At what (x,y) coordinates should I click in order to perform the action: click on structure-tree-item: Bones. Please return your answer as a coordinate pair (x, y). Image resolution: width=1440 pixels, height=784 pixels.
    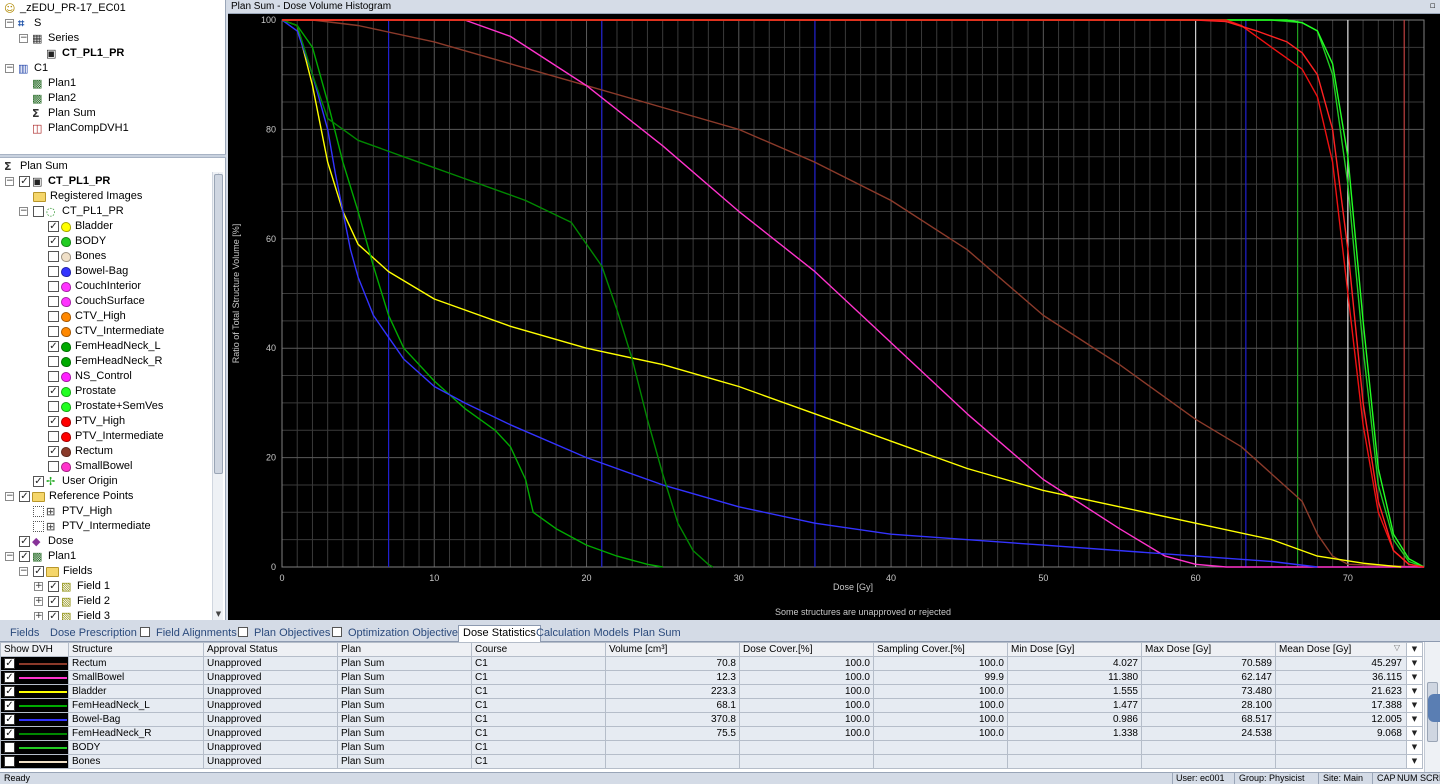
    Looking at the image, I should click on (106, 256).